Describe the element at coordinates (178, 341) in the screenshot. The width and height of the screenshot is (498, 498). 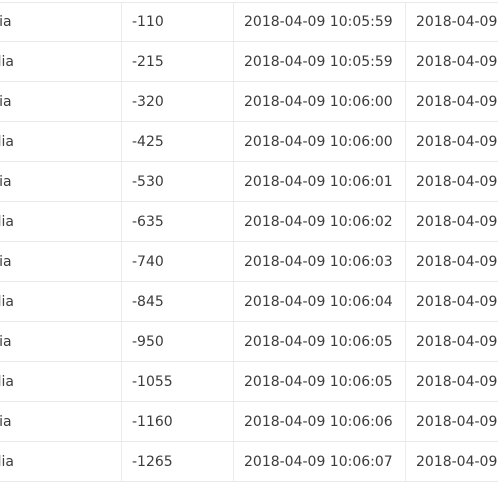
I see `value-cell: -950` at that location.